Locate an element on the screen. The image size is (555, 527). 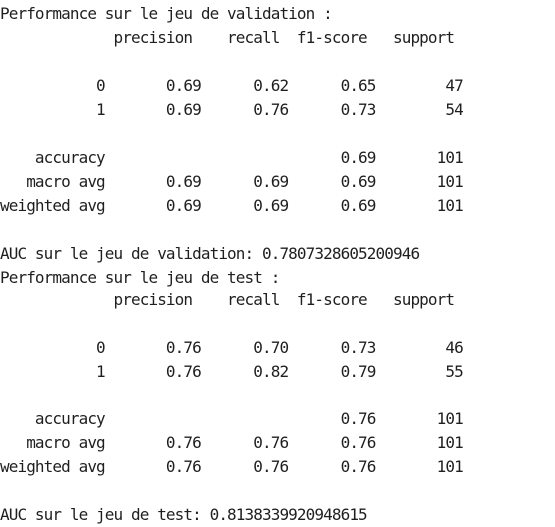
test-row-class-0: 0 0.76 0.70 0.73 46 is located at coordinates (232, 347).